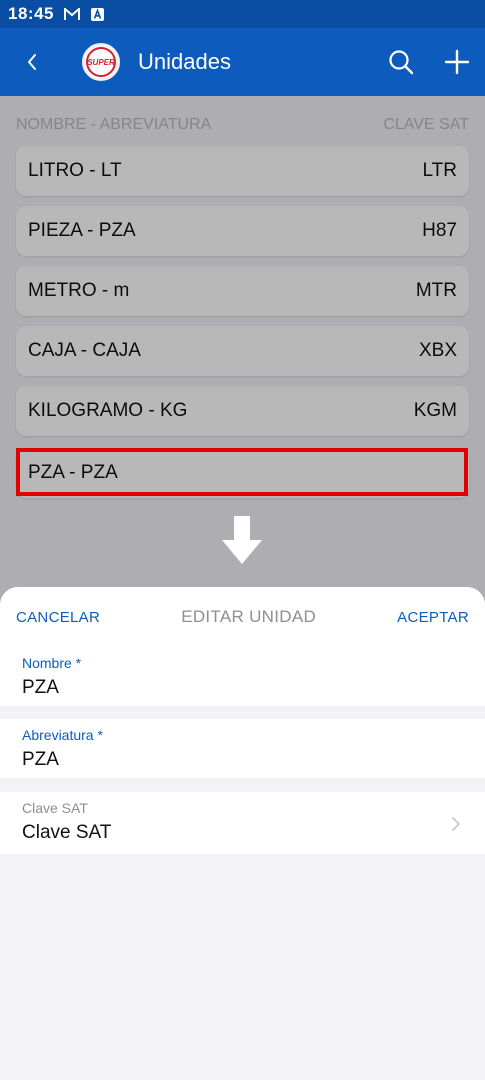  I want to click on sat-key-field: Clave SAT Clave SAT, so click(242, 823).